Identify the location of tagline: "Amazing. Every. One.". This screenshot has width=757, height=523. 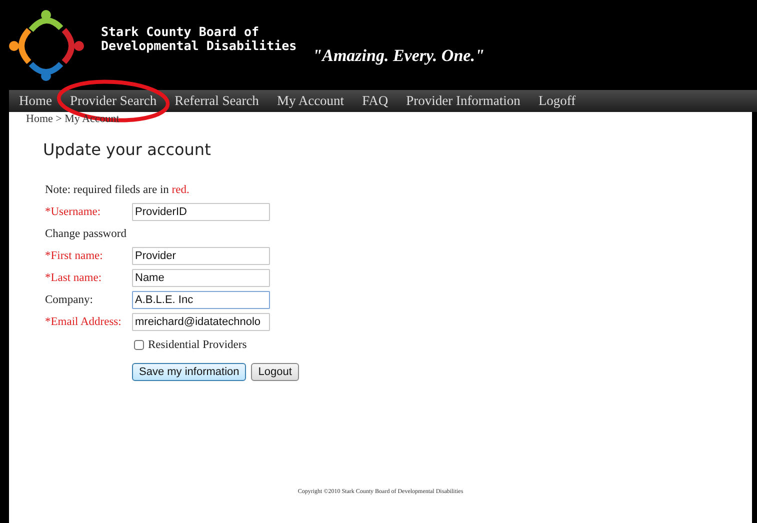
(398, 56).